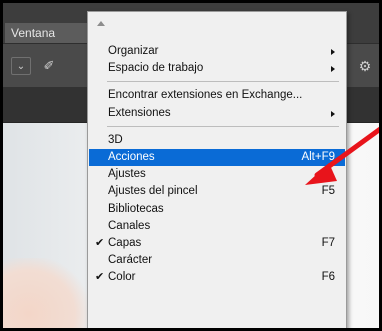  Describe the element at coordinates (217, 68) in the screenshot. I see `menu-item-espacio-de-trabajo: Espacio de trabajo` at that location.